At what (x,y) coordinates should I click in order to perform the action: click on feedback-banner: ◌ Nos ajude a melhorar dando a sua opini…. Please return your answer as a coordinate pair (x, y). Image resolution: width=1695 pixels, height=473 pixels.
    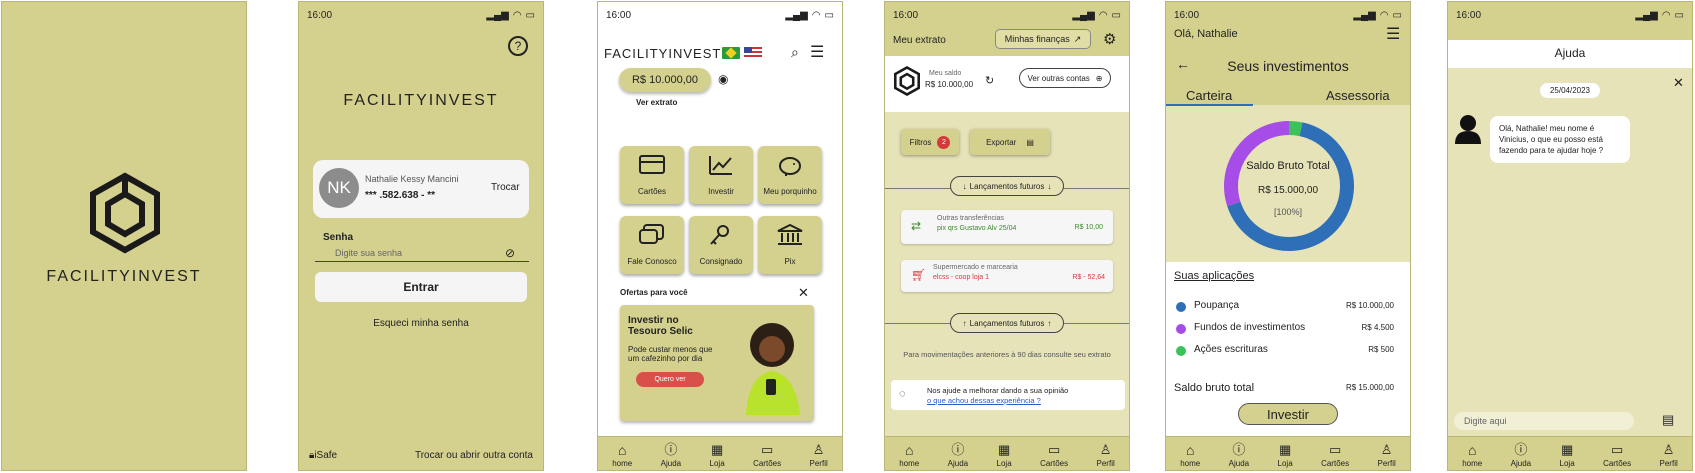
    Looking at the image, I should click on (1008, 395).